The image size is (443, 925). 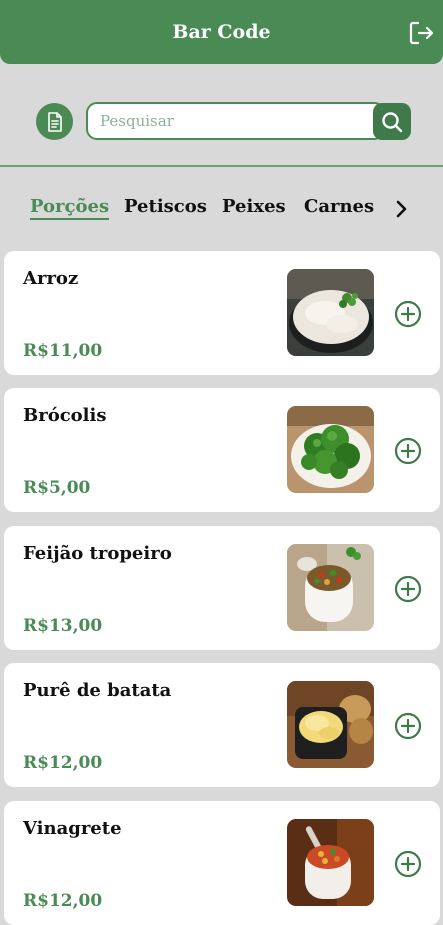 I want to click on product-name: Arroz, so click(x=51, y=278).